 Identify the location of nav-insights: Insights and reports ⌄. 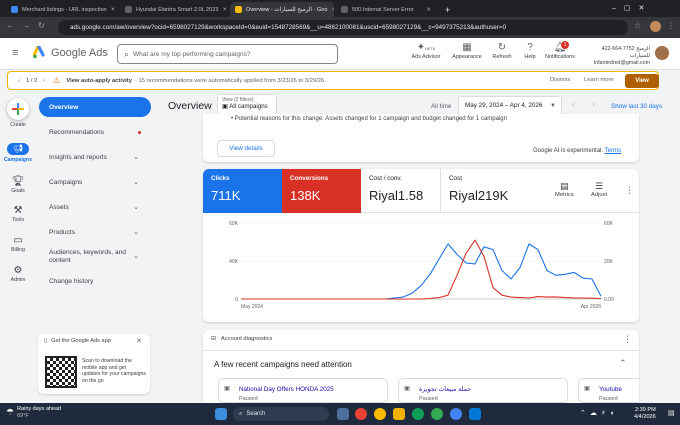
(95, 157).